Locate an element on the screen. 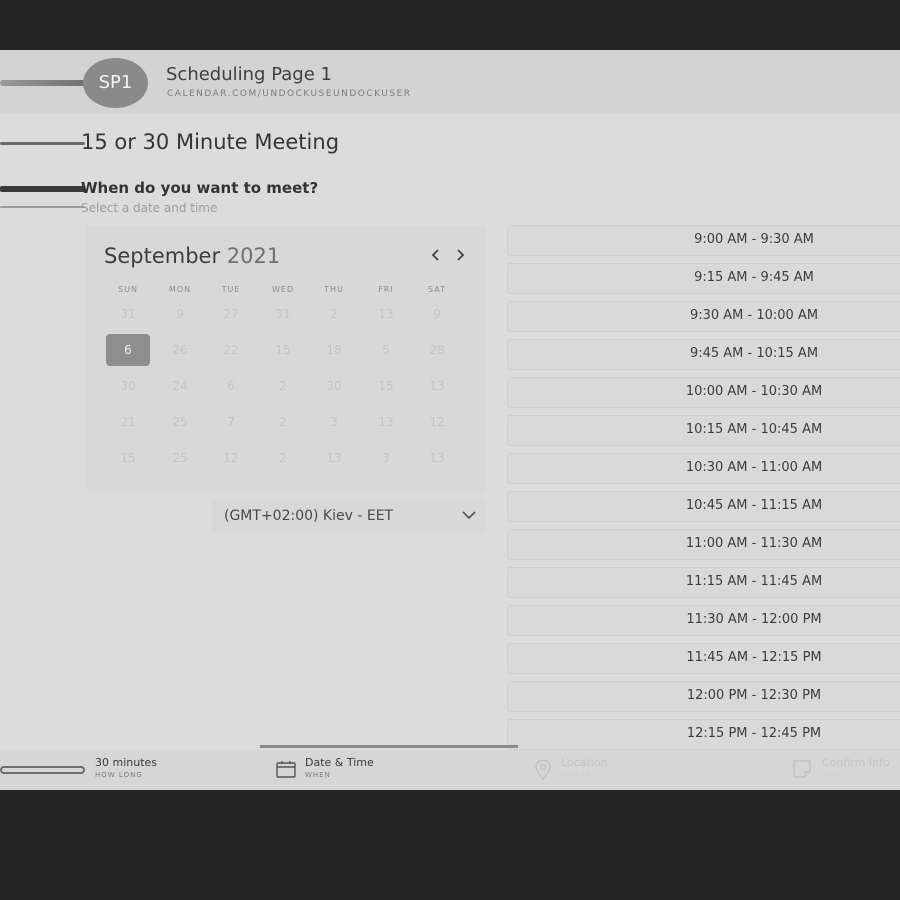  chevron-left-icon is located at coordinates (435, 255).